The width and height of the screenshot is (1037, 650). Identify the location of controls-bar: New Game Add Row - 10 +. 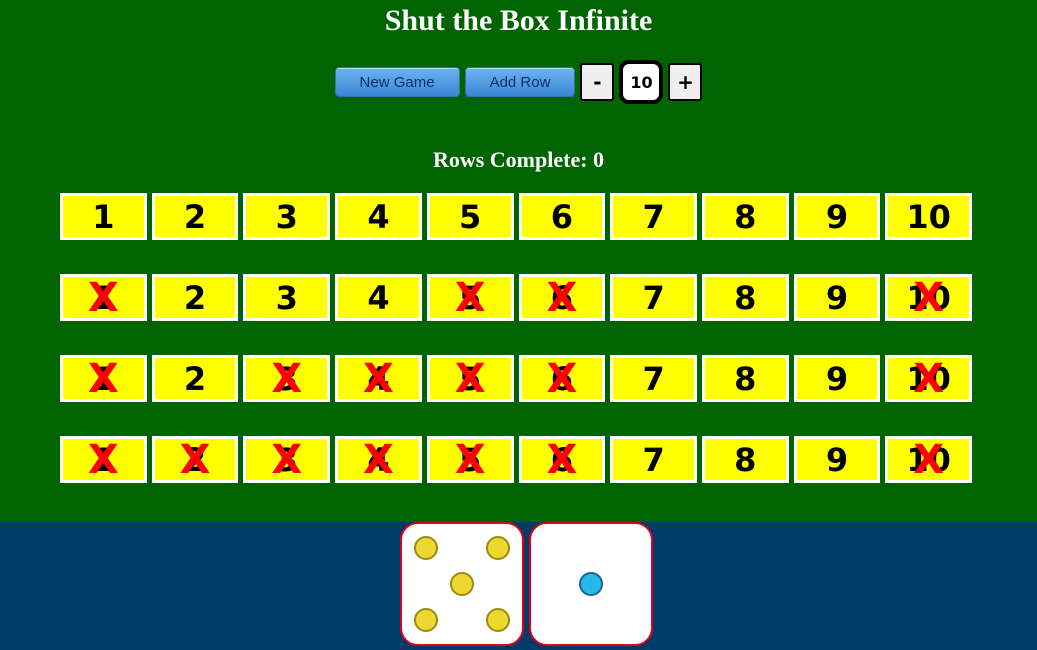
(518, 82).